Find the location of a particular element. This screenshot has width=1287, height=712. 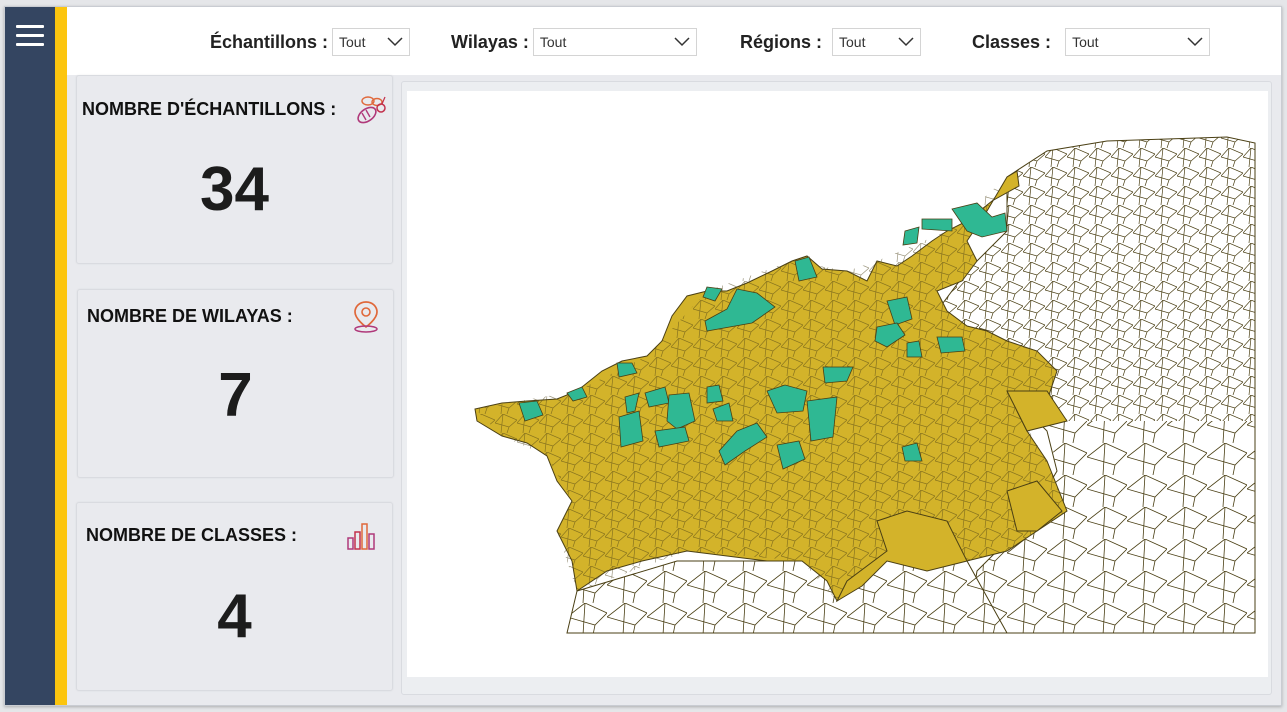

hamburger-menu-icon is located at coordinates (30, 36).